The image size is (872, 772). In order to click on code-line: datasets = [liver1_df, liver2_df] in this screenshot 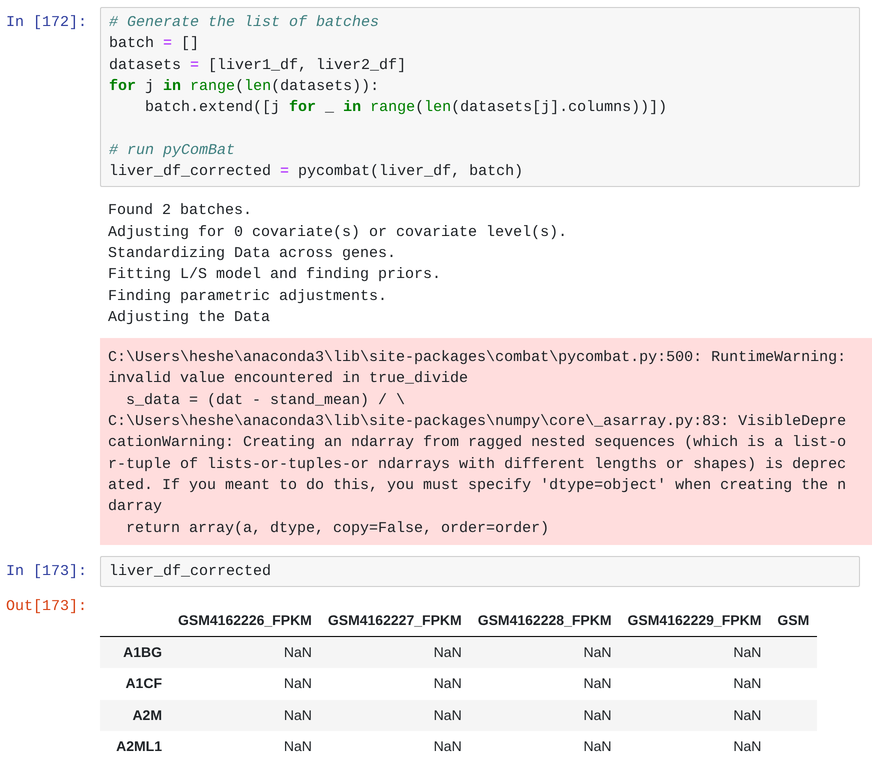, I will do `click(258, 66)`.